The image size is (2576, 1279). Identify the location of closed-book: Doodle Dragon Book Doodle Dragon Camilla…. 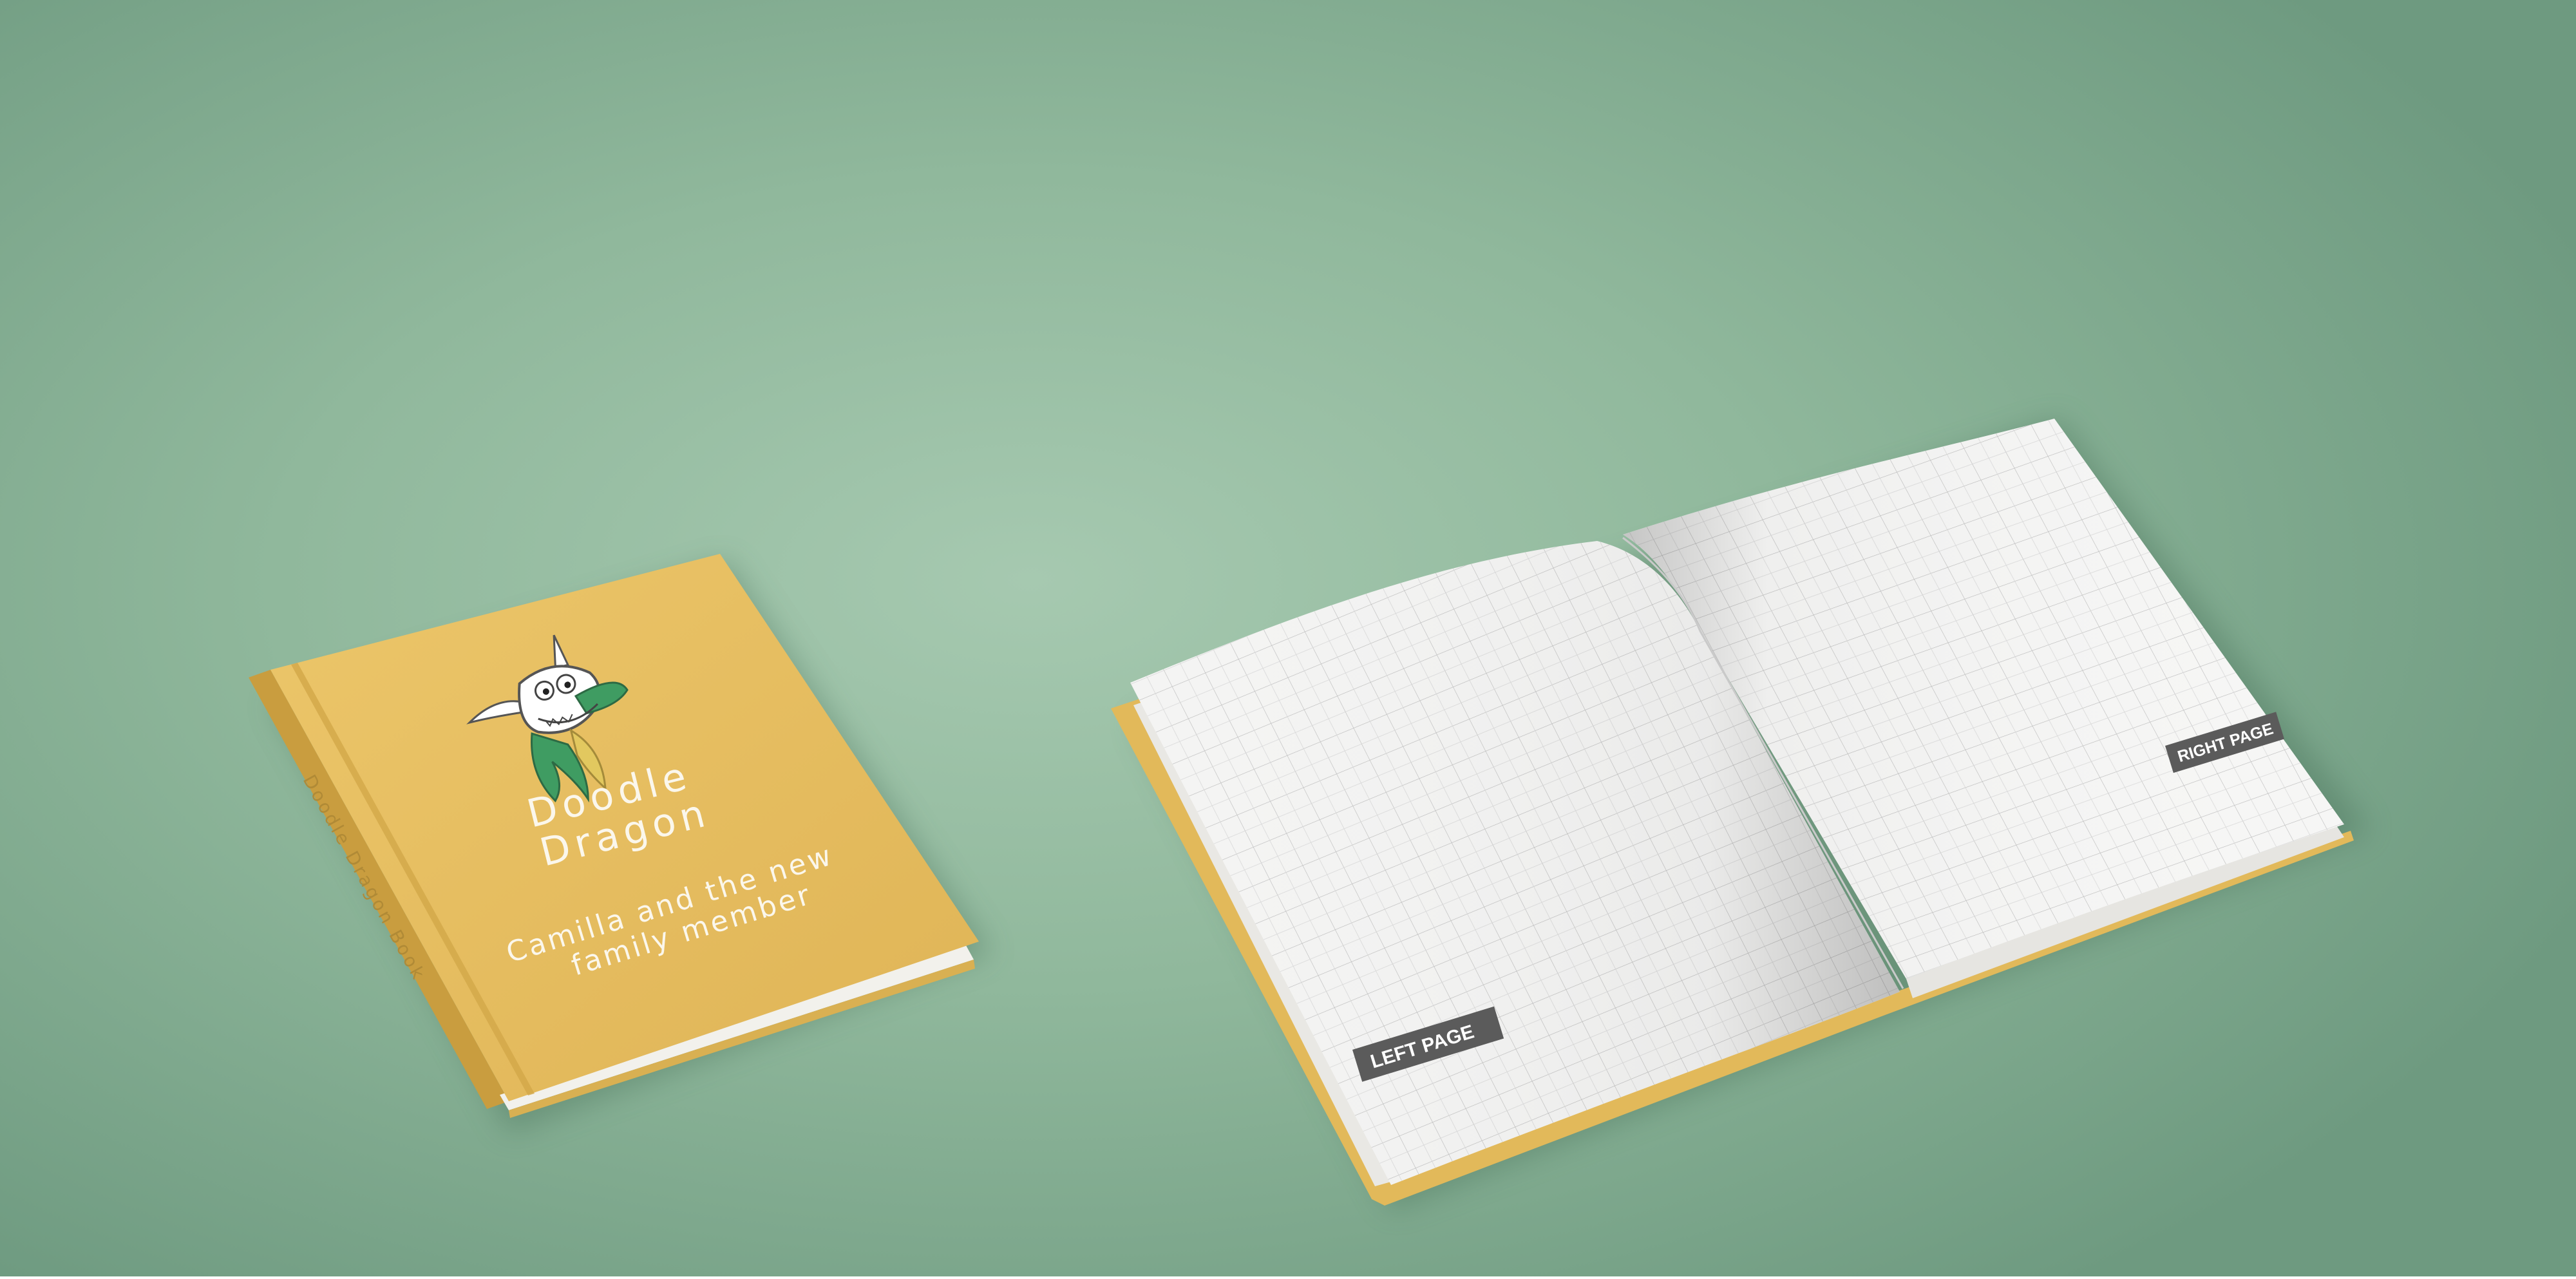
(620, 843).